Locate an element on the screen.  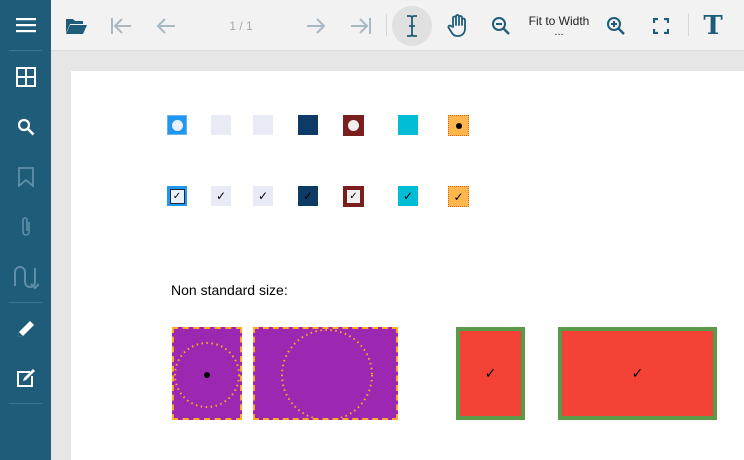
thumbnails-button is located at coordinates (25, 77).